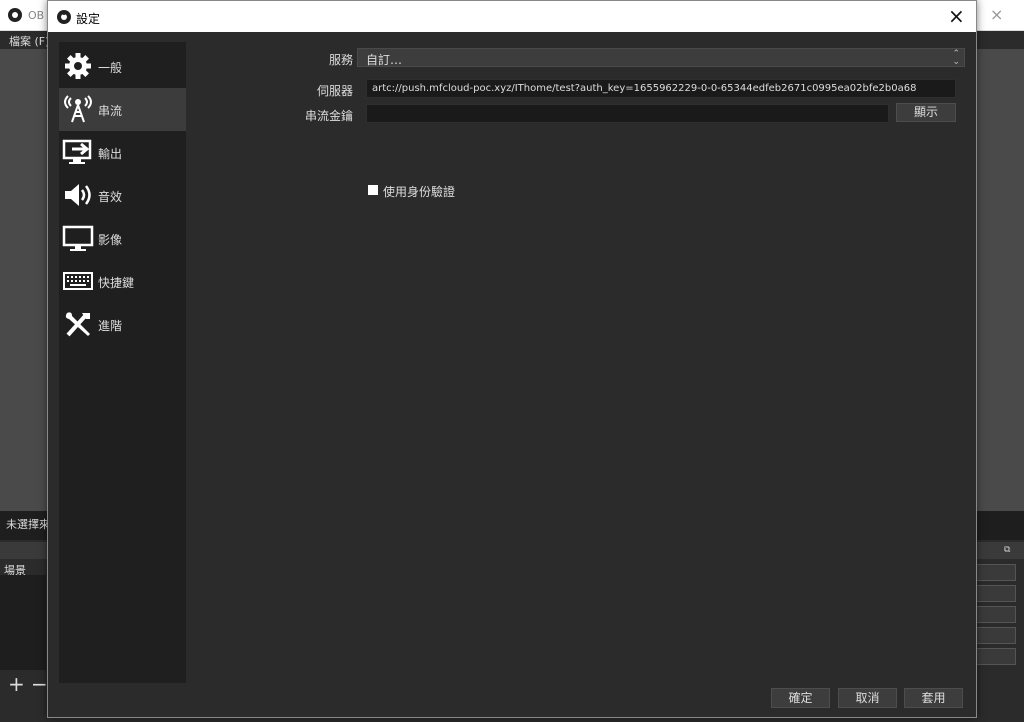 This screenshot has width=1024, height=722. What do you see at coordinates (867, 698) in the screenshot?
I see `cancel-button: 取消` at bounding box center [867, 698].